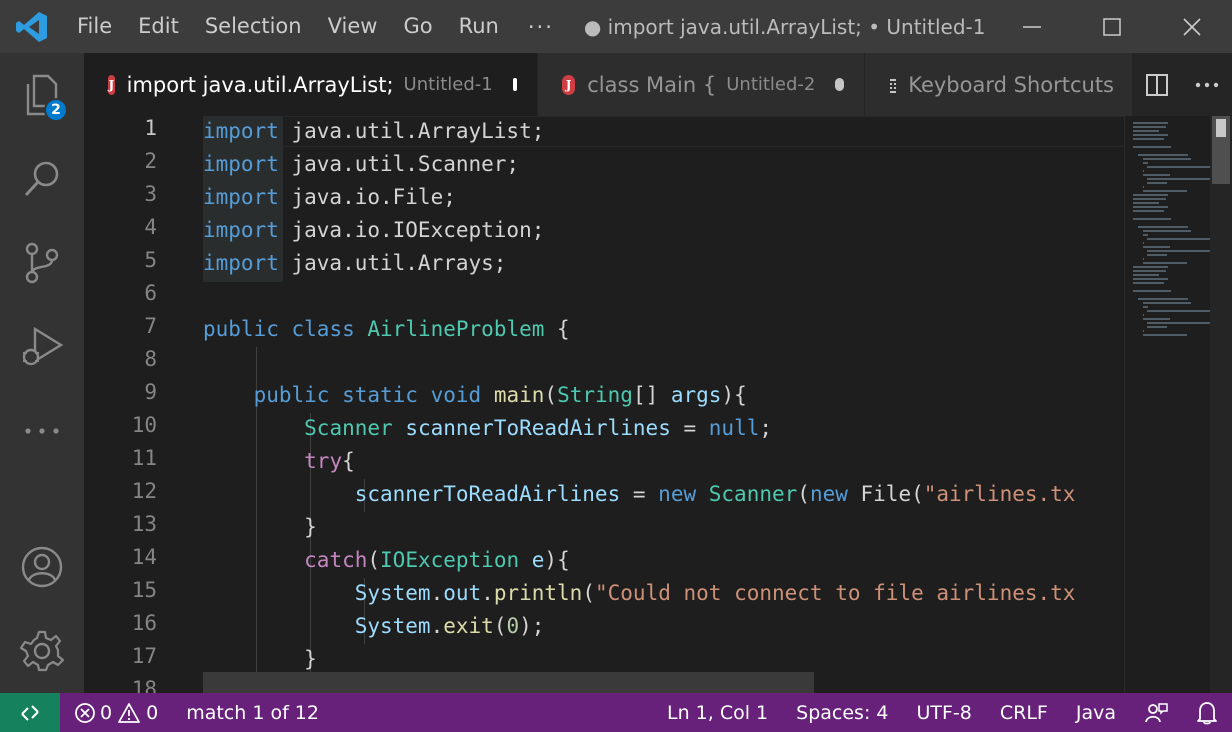 This screenshot has height=732, width=1232. I want to click on line-number: 5, so click(150, 260).